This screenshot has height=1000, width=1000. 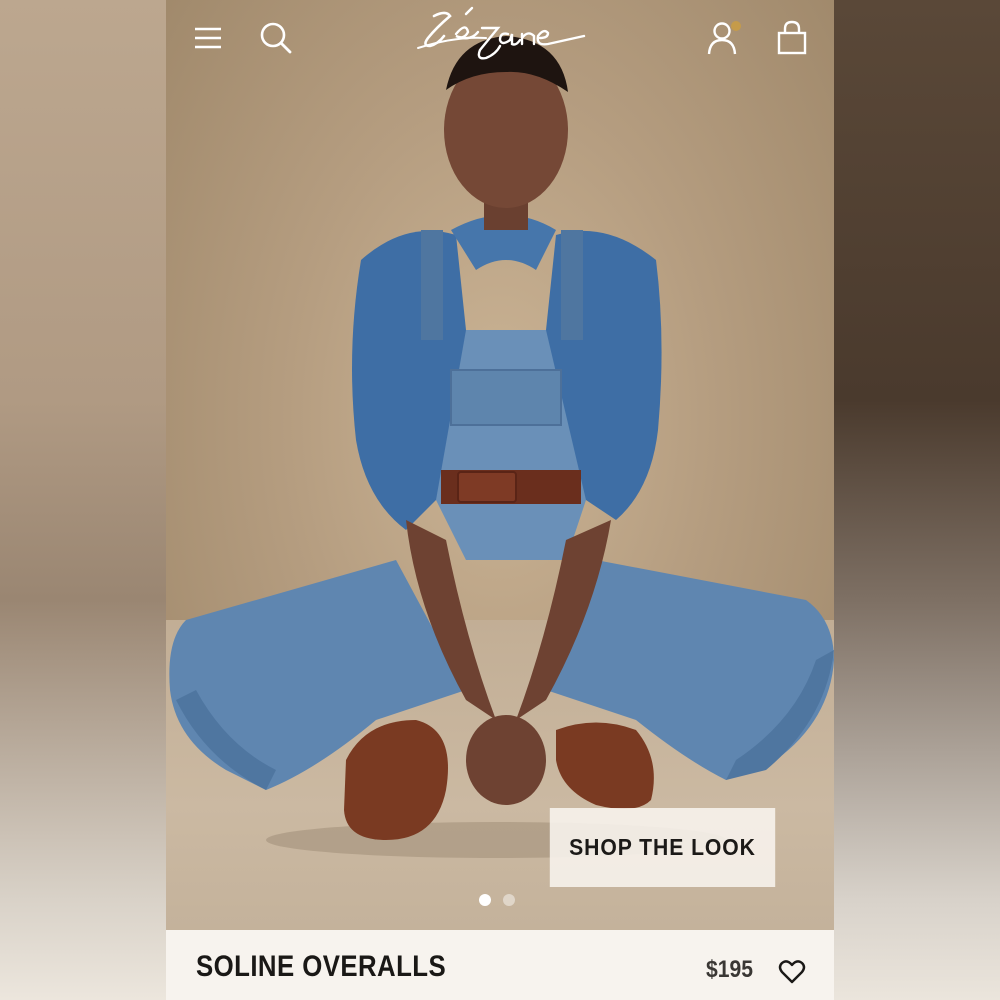 I want to click on product-info-bar: SOLINE OVERALLS $195, so click(x=500, y=965).